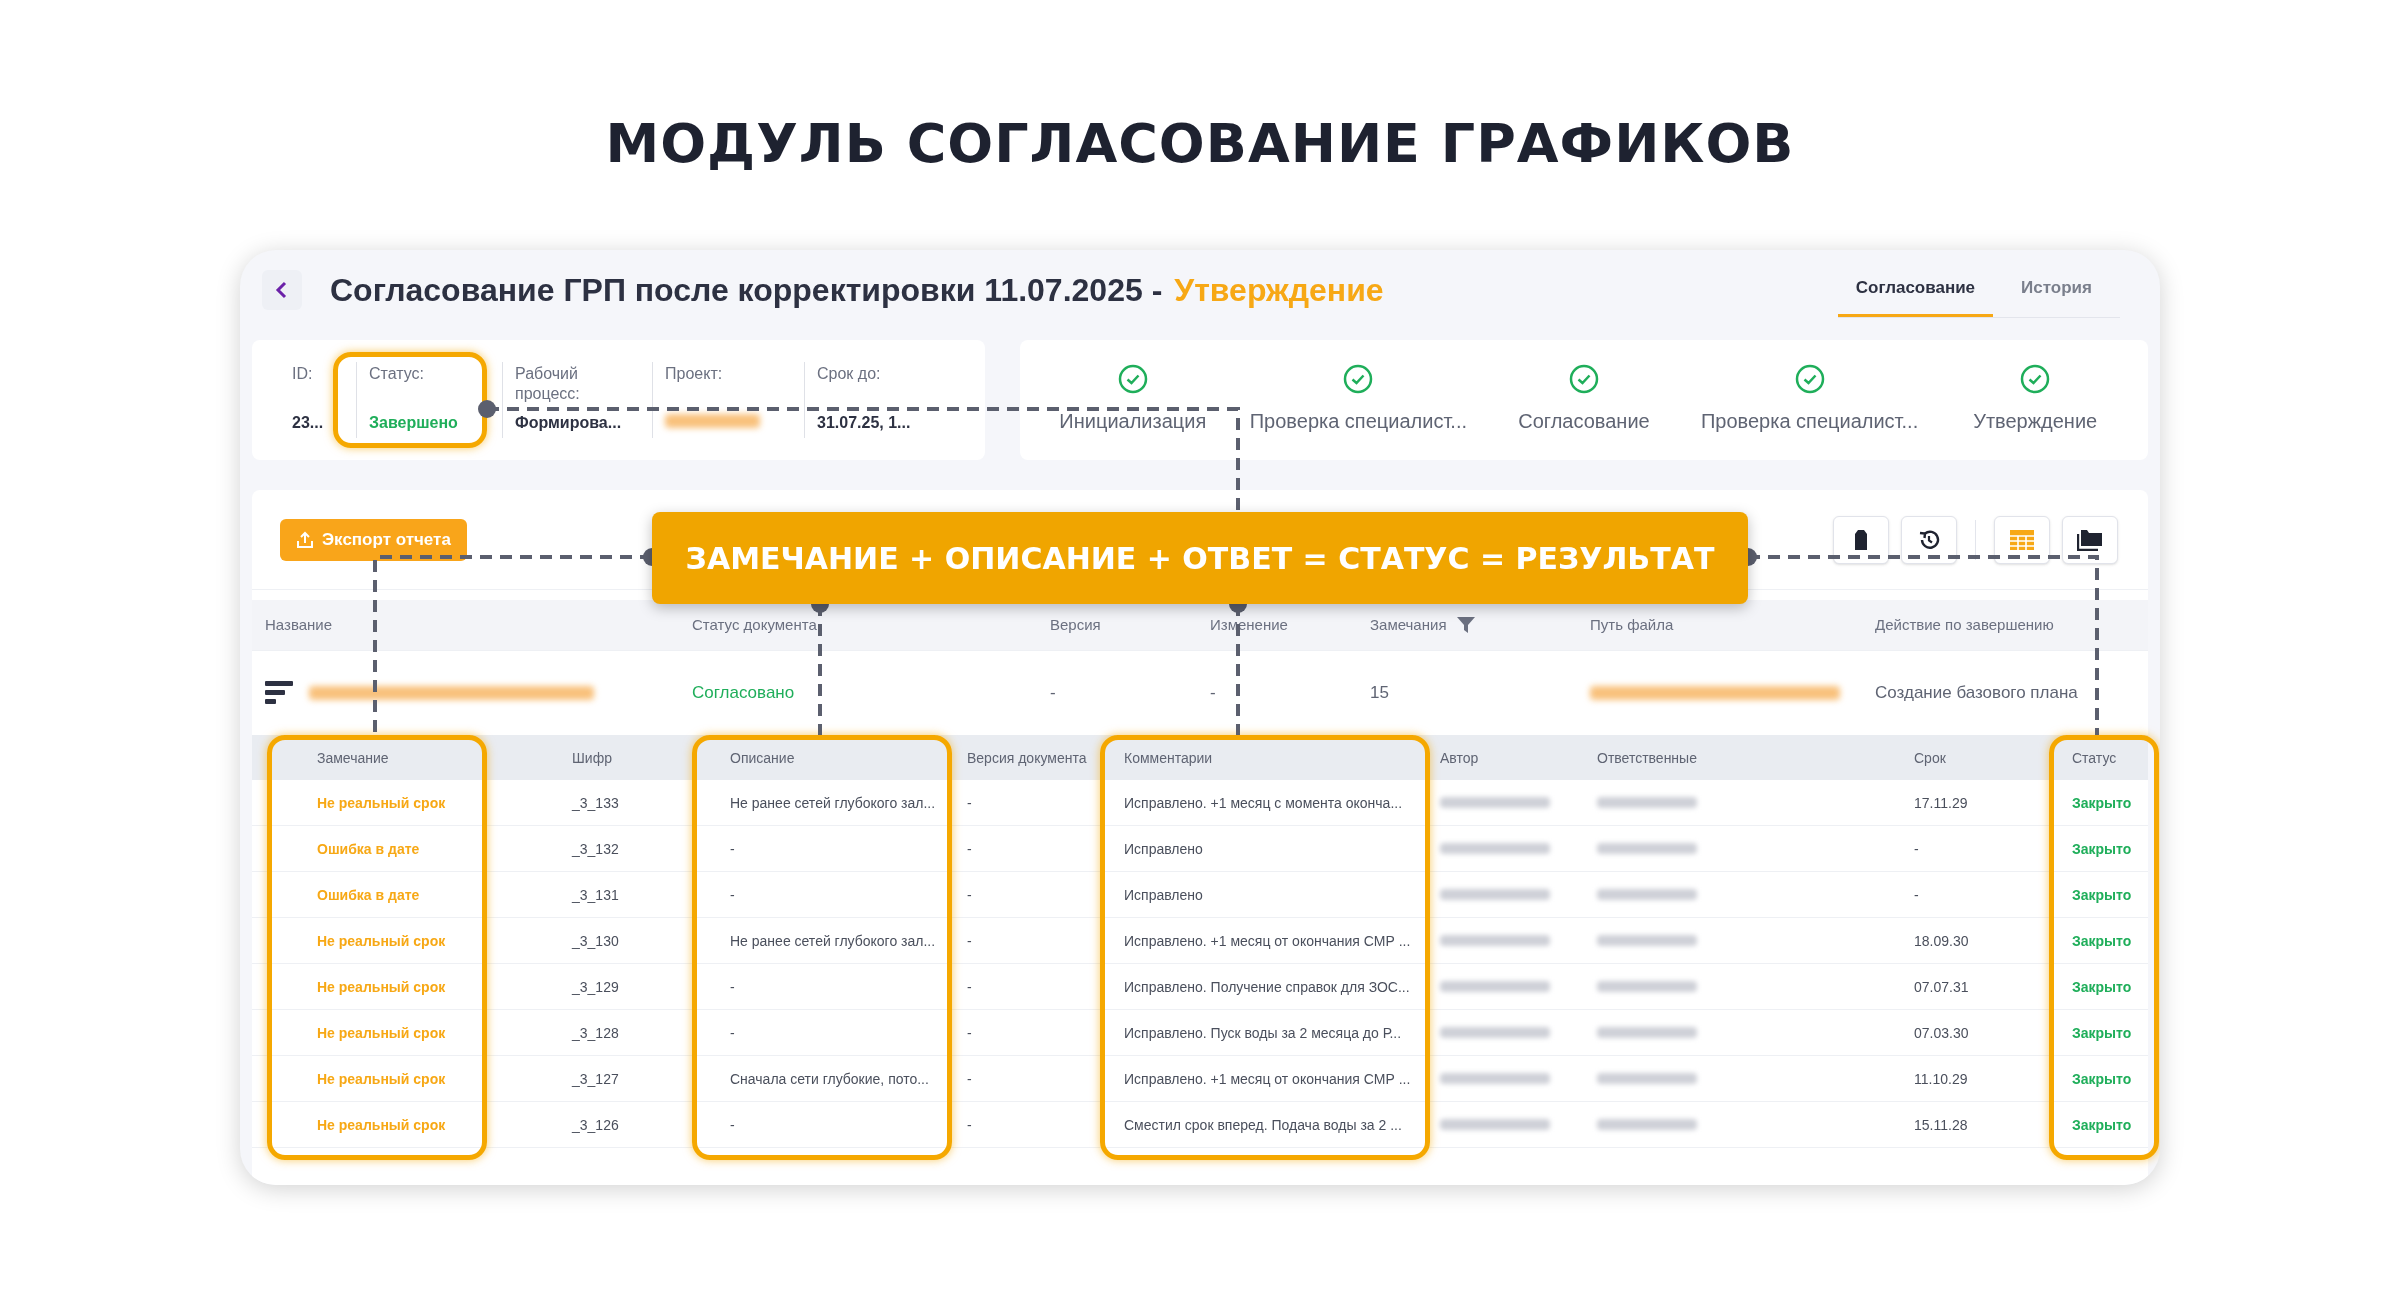  Describe the element at coordinates (2094, 757) in the screenshot. I see `column-header: Статус` at that location.